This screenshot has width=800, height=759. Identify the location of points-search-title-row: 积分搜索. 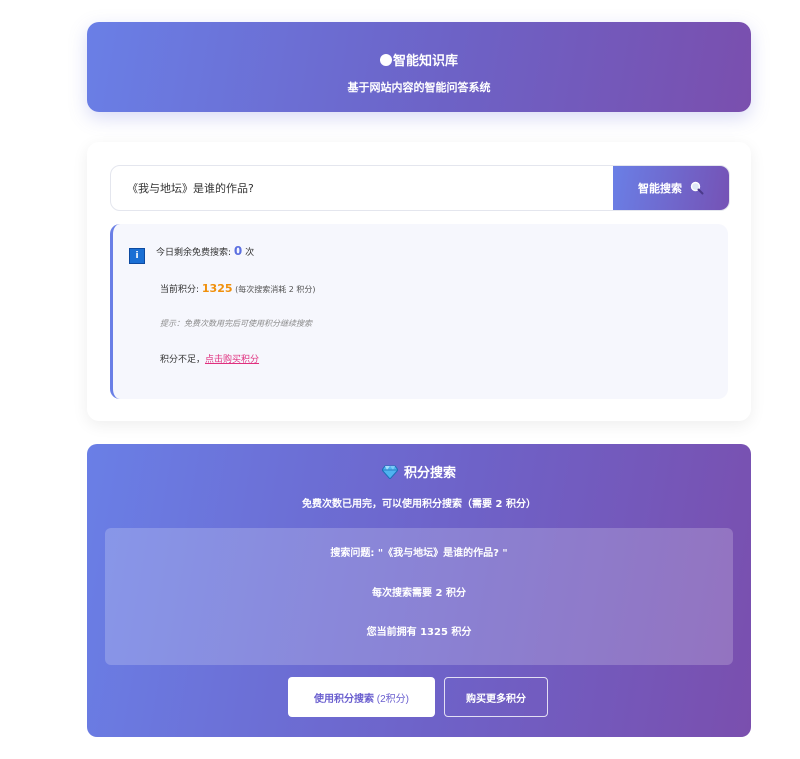
(419, 471).